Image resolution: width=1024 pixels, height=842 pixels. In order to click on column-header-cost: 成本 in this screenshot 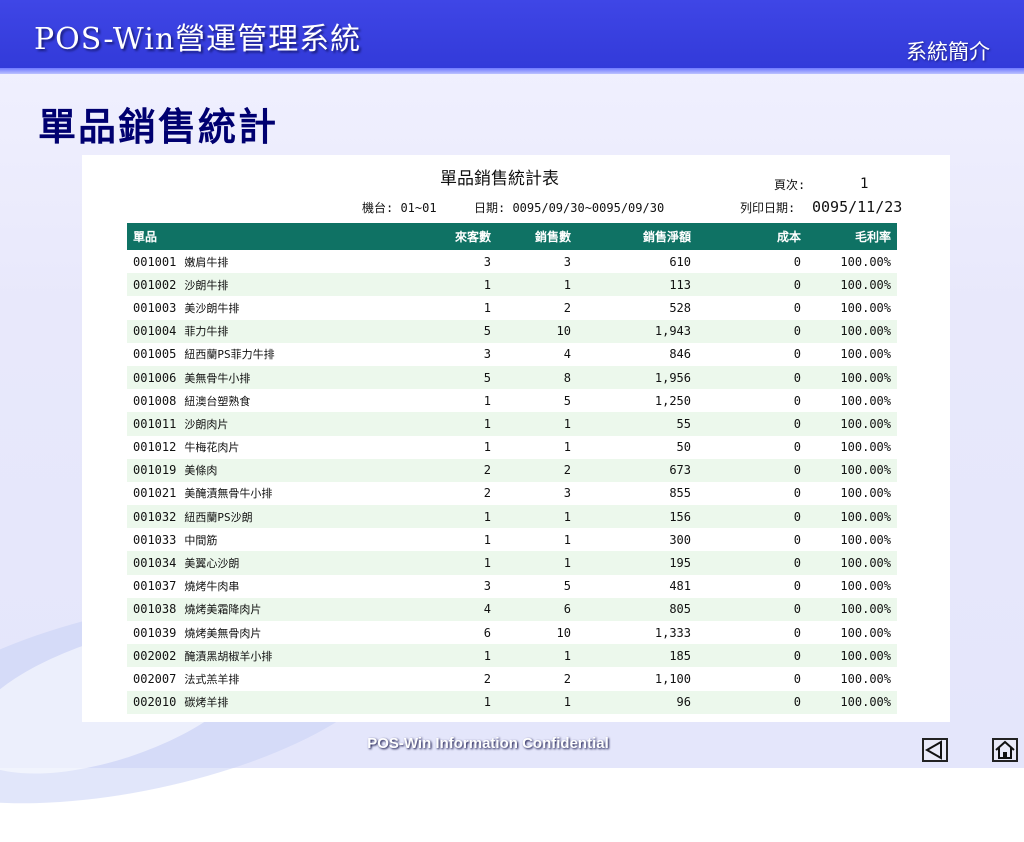, I will do `click(752, 236)`.